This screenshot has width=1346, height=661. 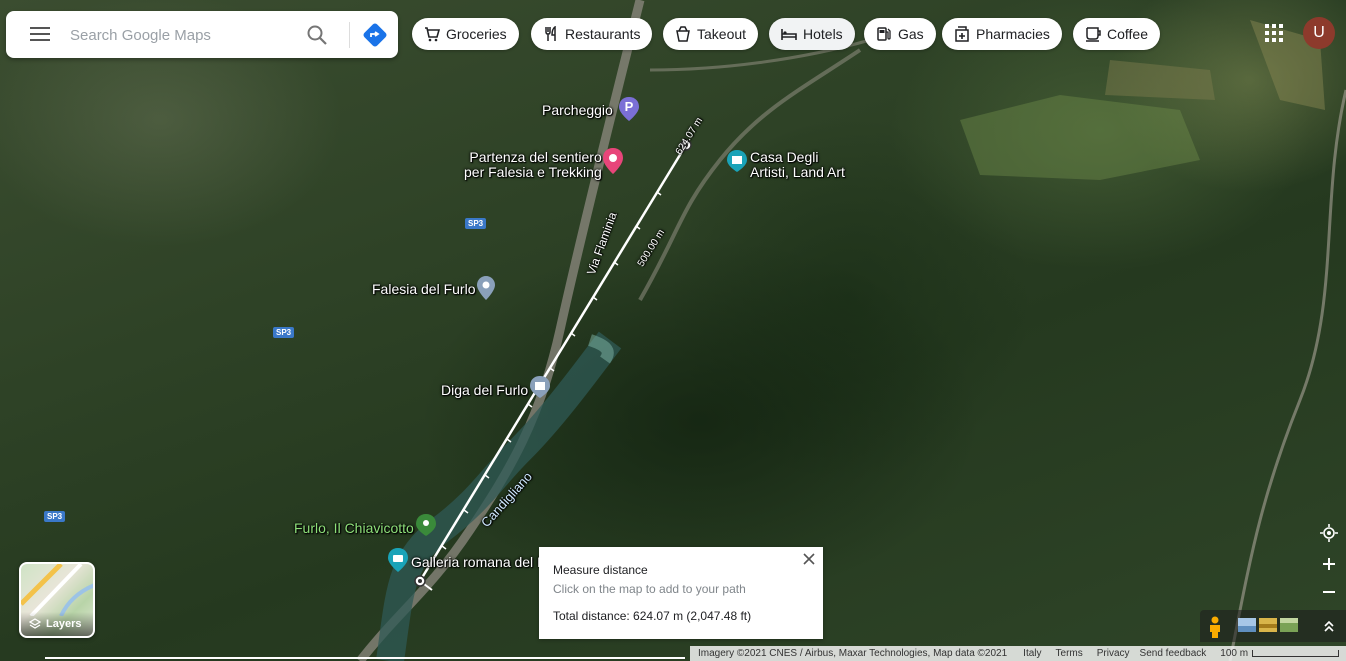 I want to click on scale-bar, so click(x=1296, y=653).